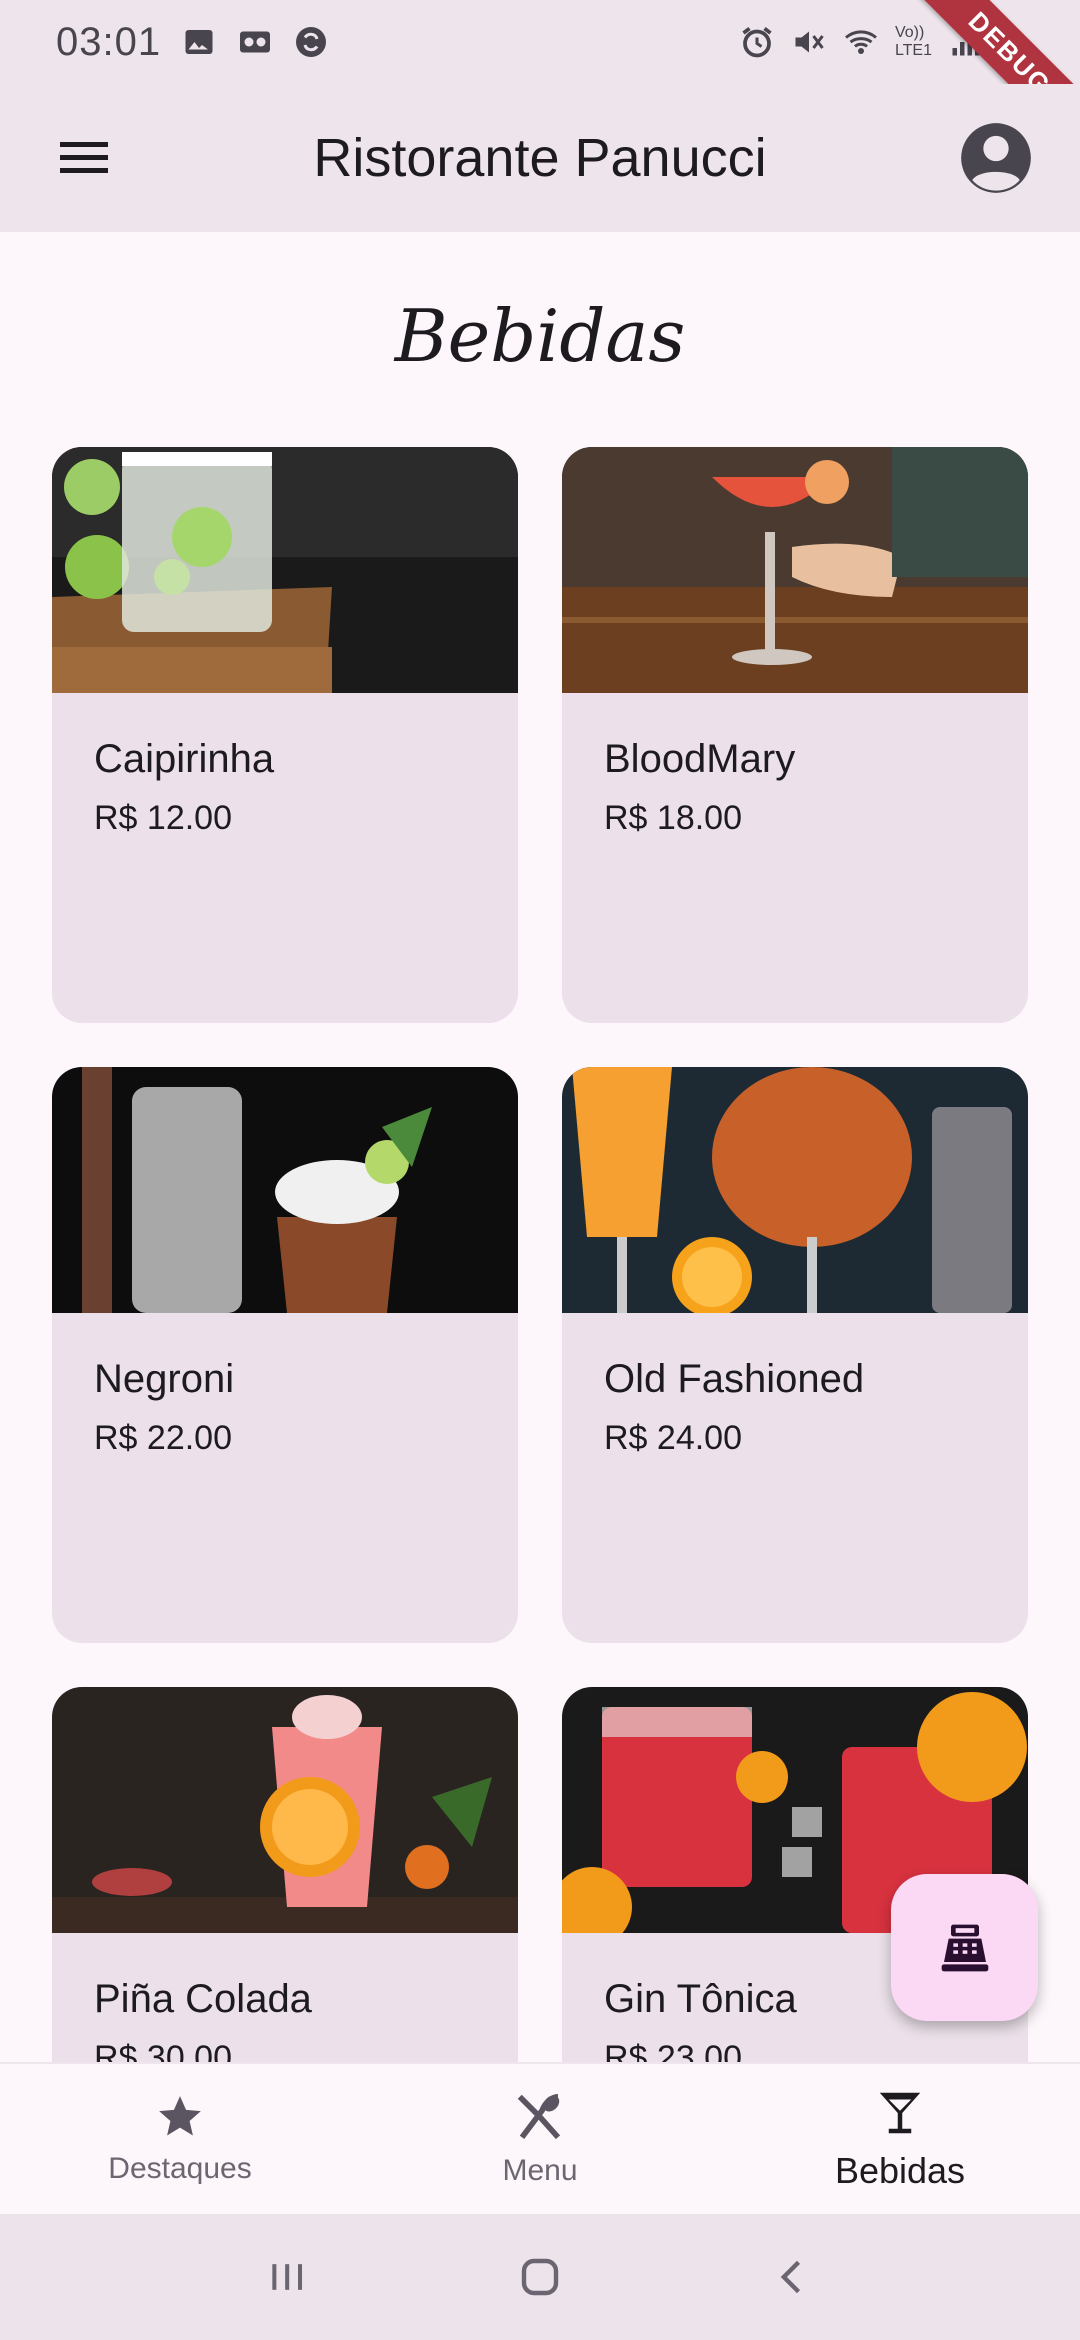  I want to click on alarm-icon, so click(757, 42).